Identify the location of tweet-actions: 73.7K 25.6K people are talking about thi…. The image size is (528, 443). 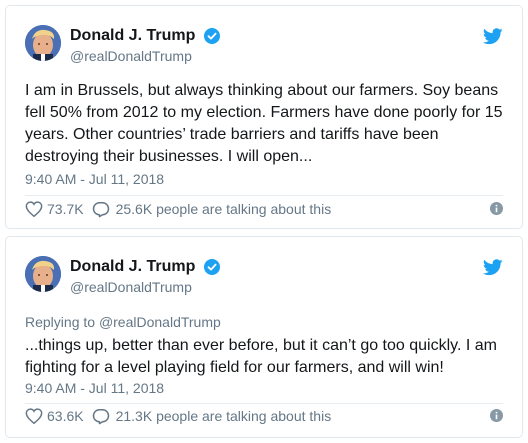
(264, 209).